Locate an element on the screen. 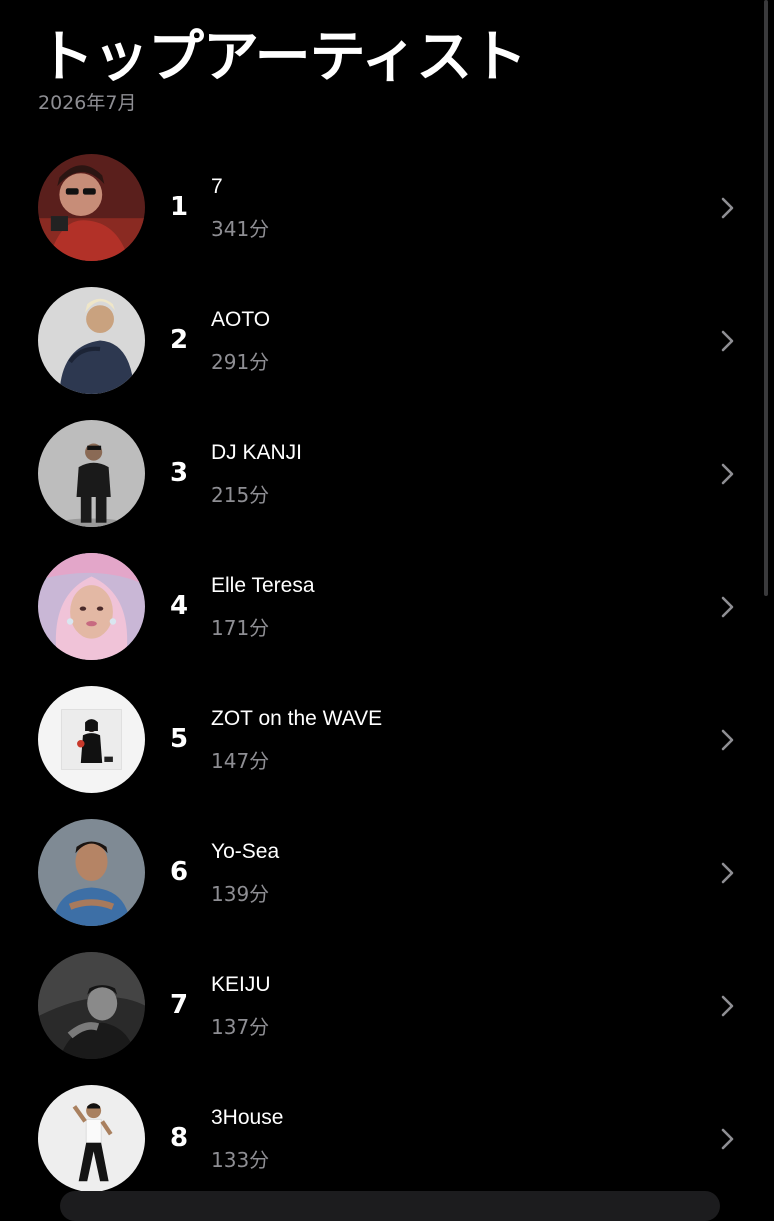 The width and height of the screenshot is (774, 1221). artist-name: ZOT on the WAVE is located at coordinates (297, 718).